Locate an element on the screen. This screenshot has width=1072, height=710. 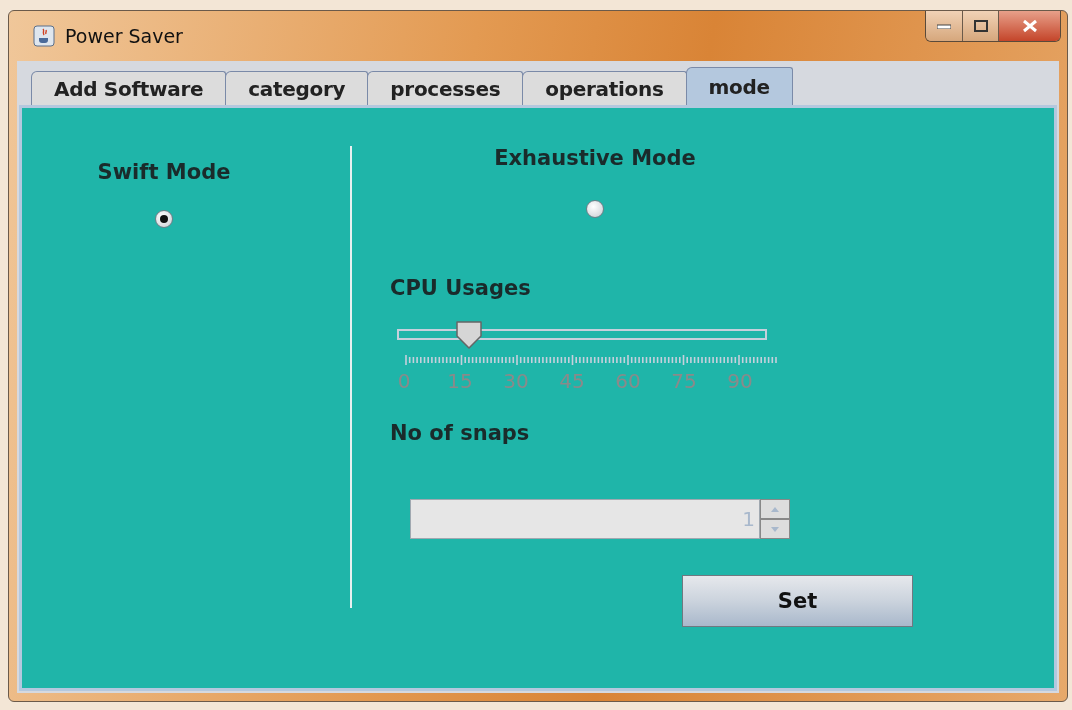
cup-icon is located at coordinates (44, 36).